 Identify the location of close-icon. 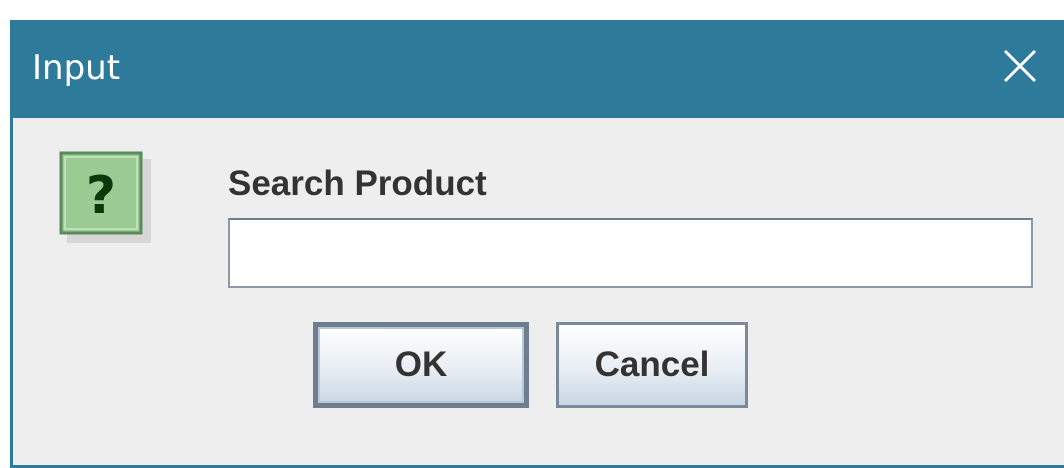
(1020, 66).